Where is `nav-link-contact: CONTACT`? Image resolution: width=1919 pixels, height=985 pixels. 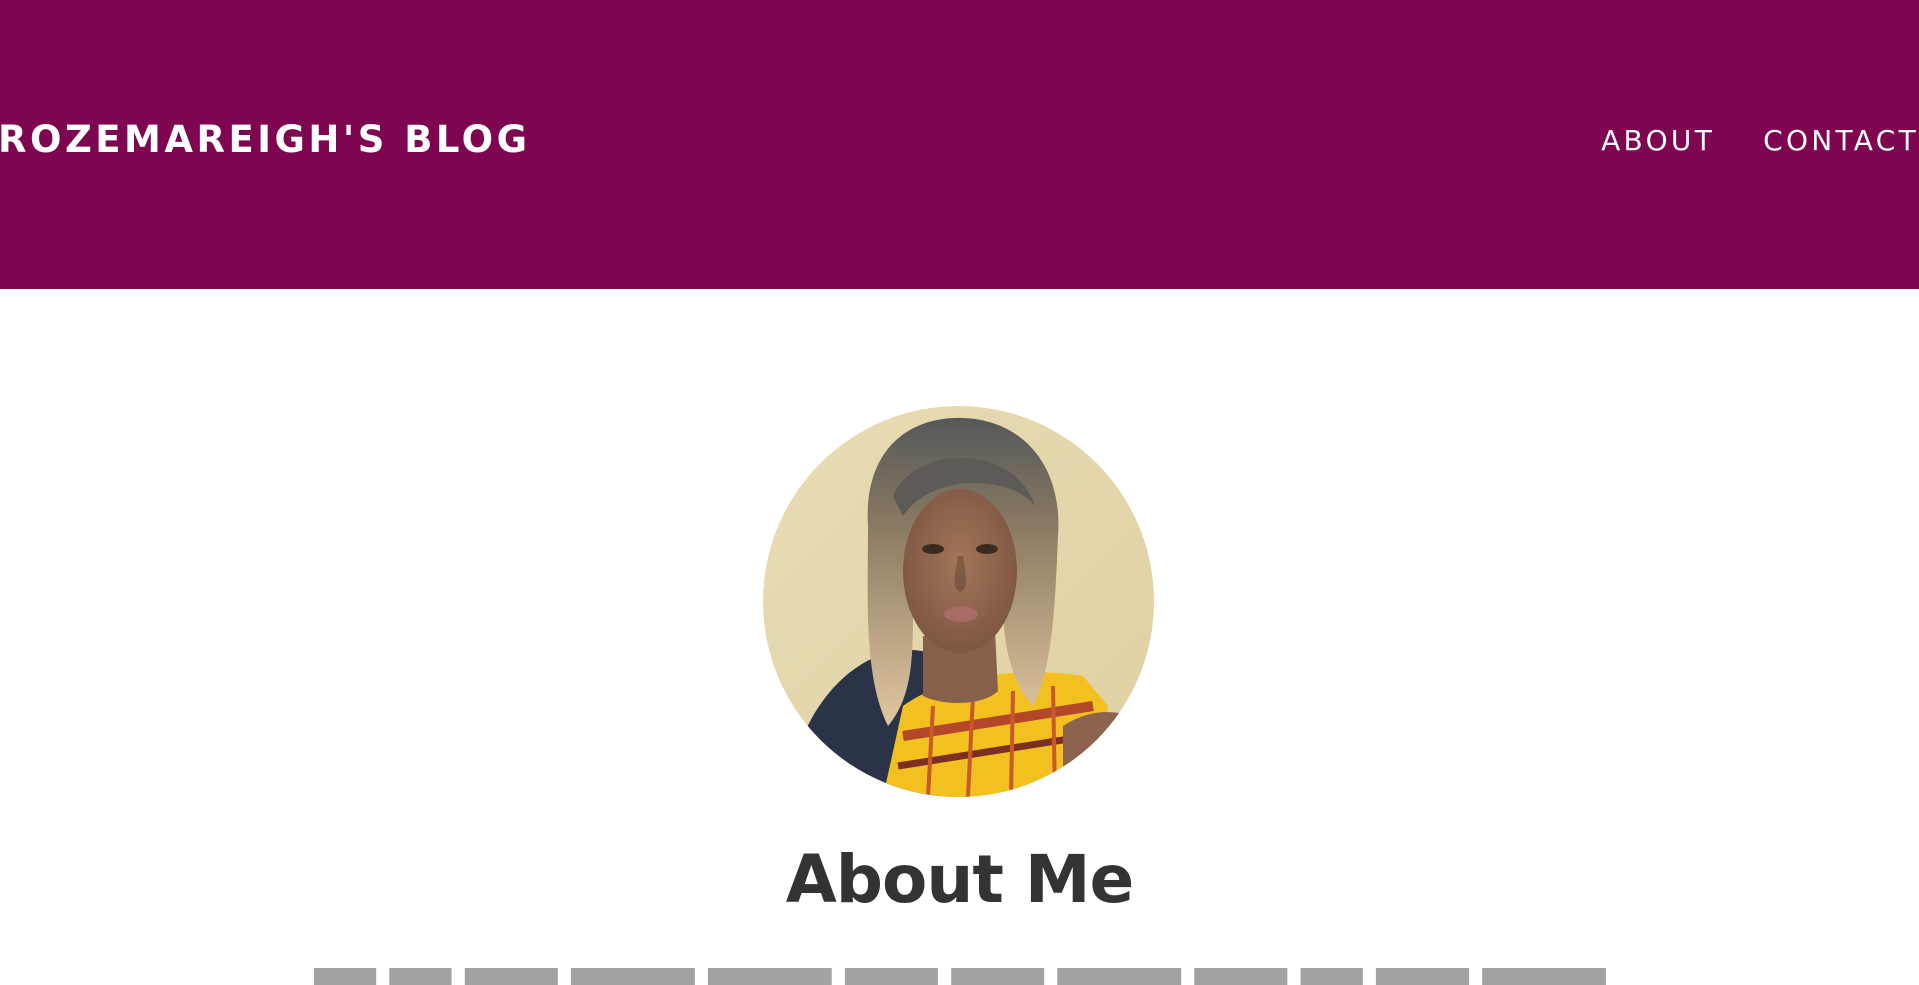
nav-link-contact: CONTACT is located at coordinates (1841, 141).